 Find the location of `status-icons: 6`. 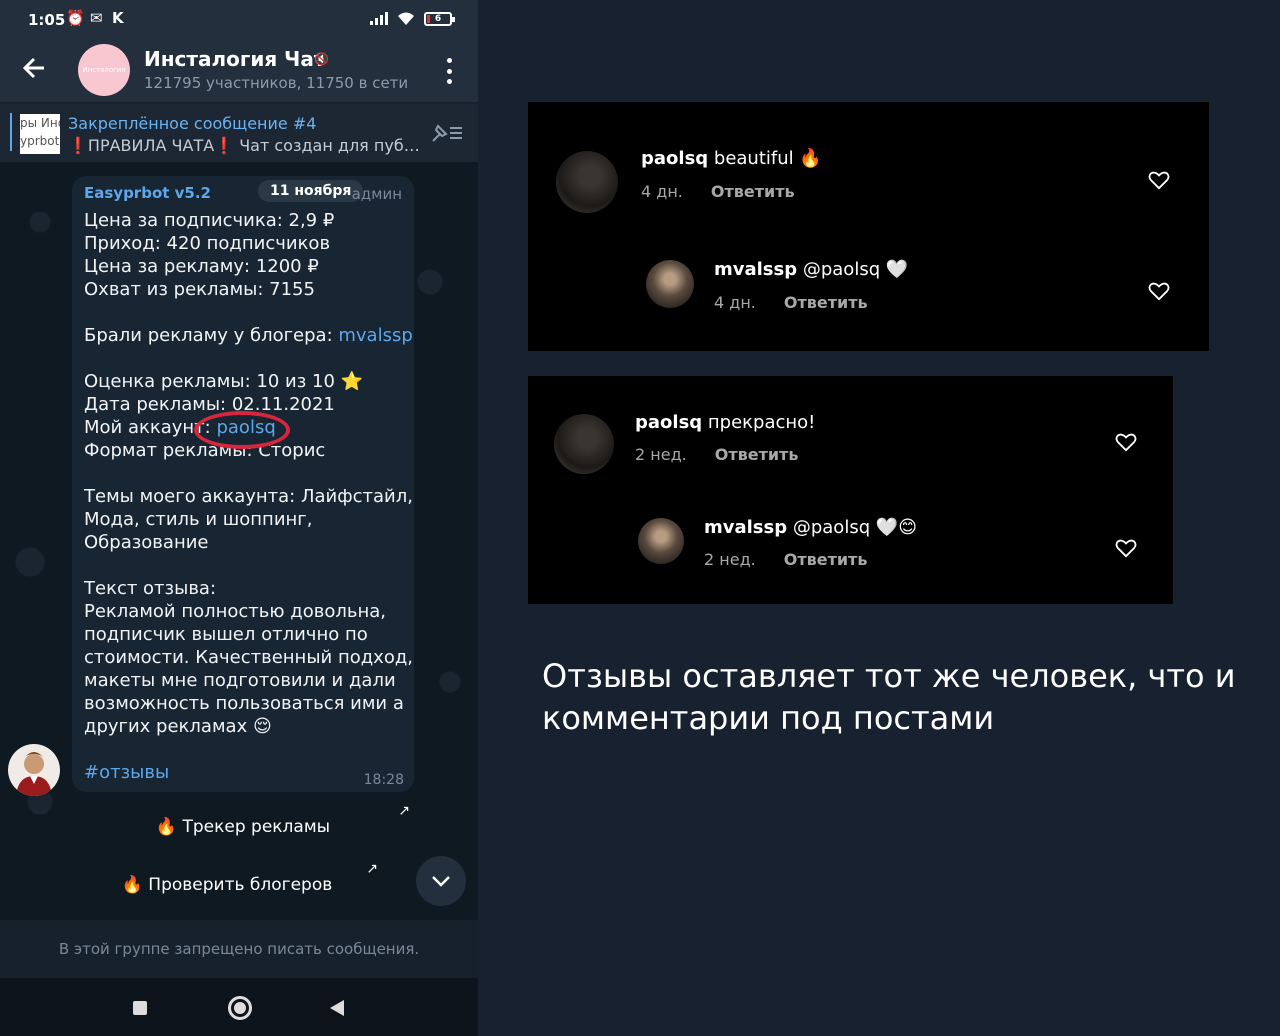

status-icons: 6 is located at coordinates (412, 18).